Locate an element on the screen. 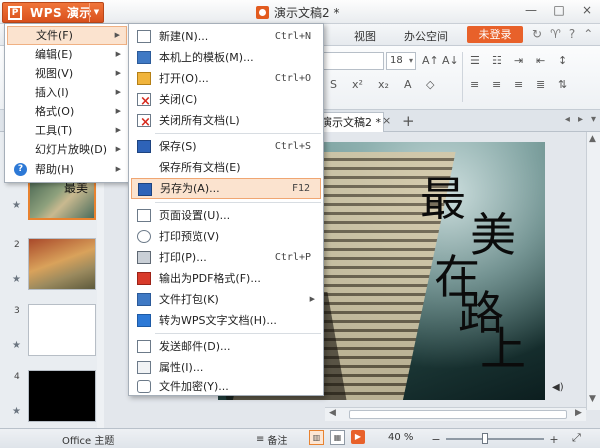 The height and width of the screenshot is (448, 600). menu-item-slideshow: 幻灯片放映(D) ▶ is located at coordinates (67, 149).